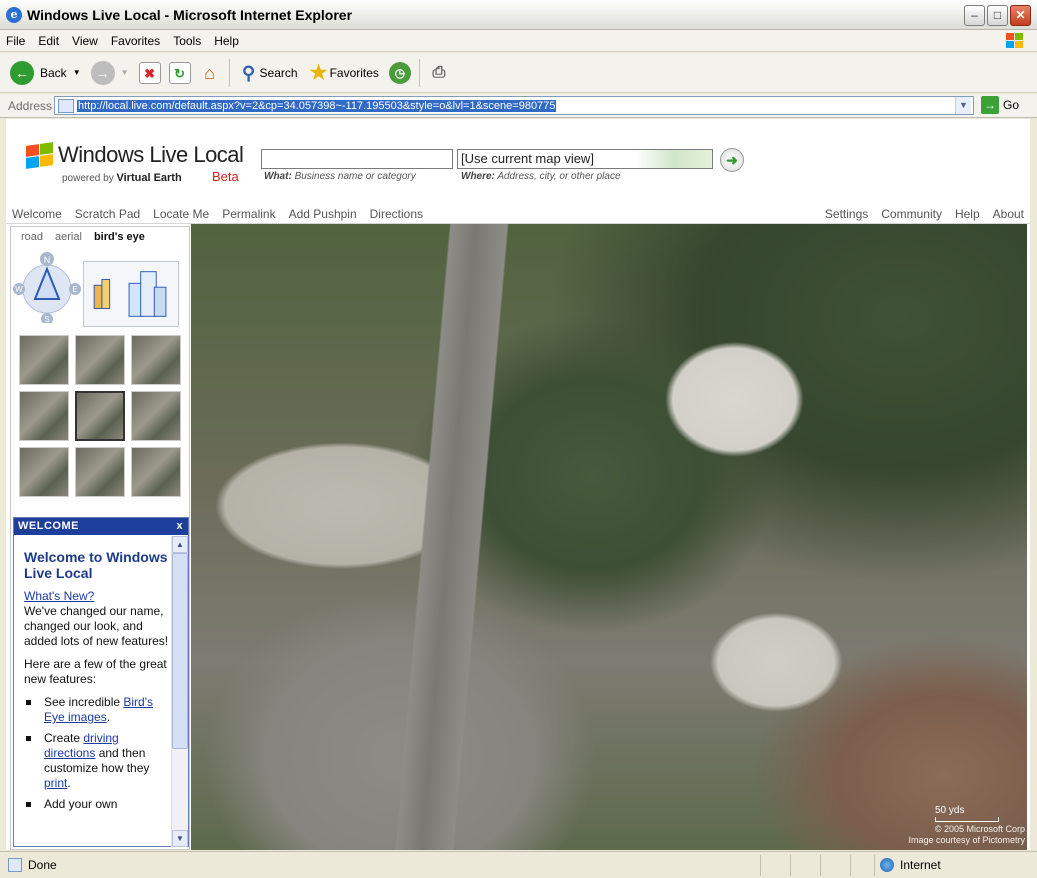  What do you see at coordinates (323, 214) in the screenshot?
I see `nav-add-pushpin: Add Pushpin` at bounding box center [323, 214].